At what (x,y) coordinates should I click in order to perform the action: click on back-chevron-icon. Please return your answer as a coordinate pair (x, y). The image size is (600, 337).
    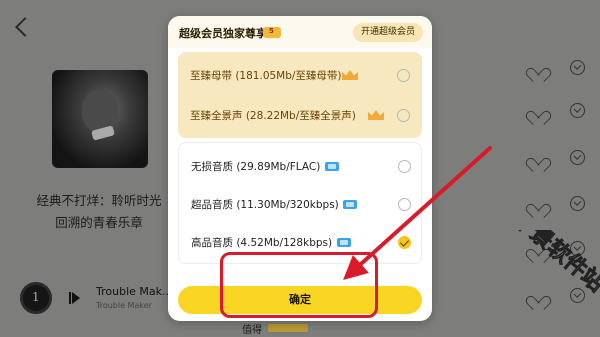
    Looking at the image, I should click on (25, 27).